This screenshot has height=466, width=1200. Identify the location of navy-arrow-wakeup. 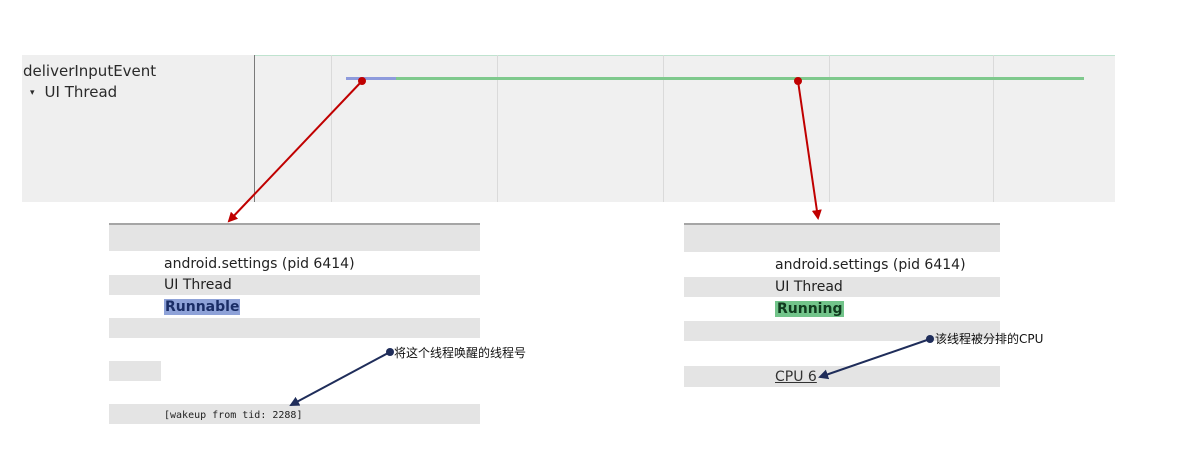
(340, 378).